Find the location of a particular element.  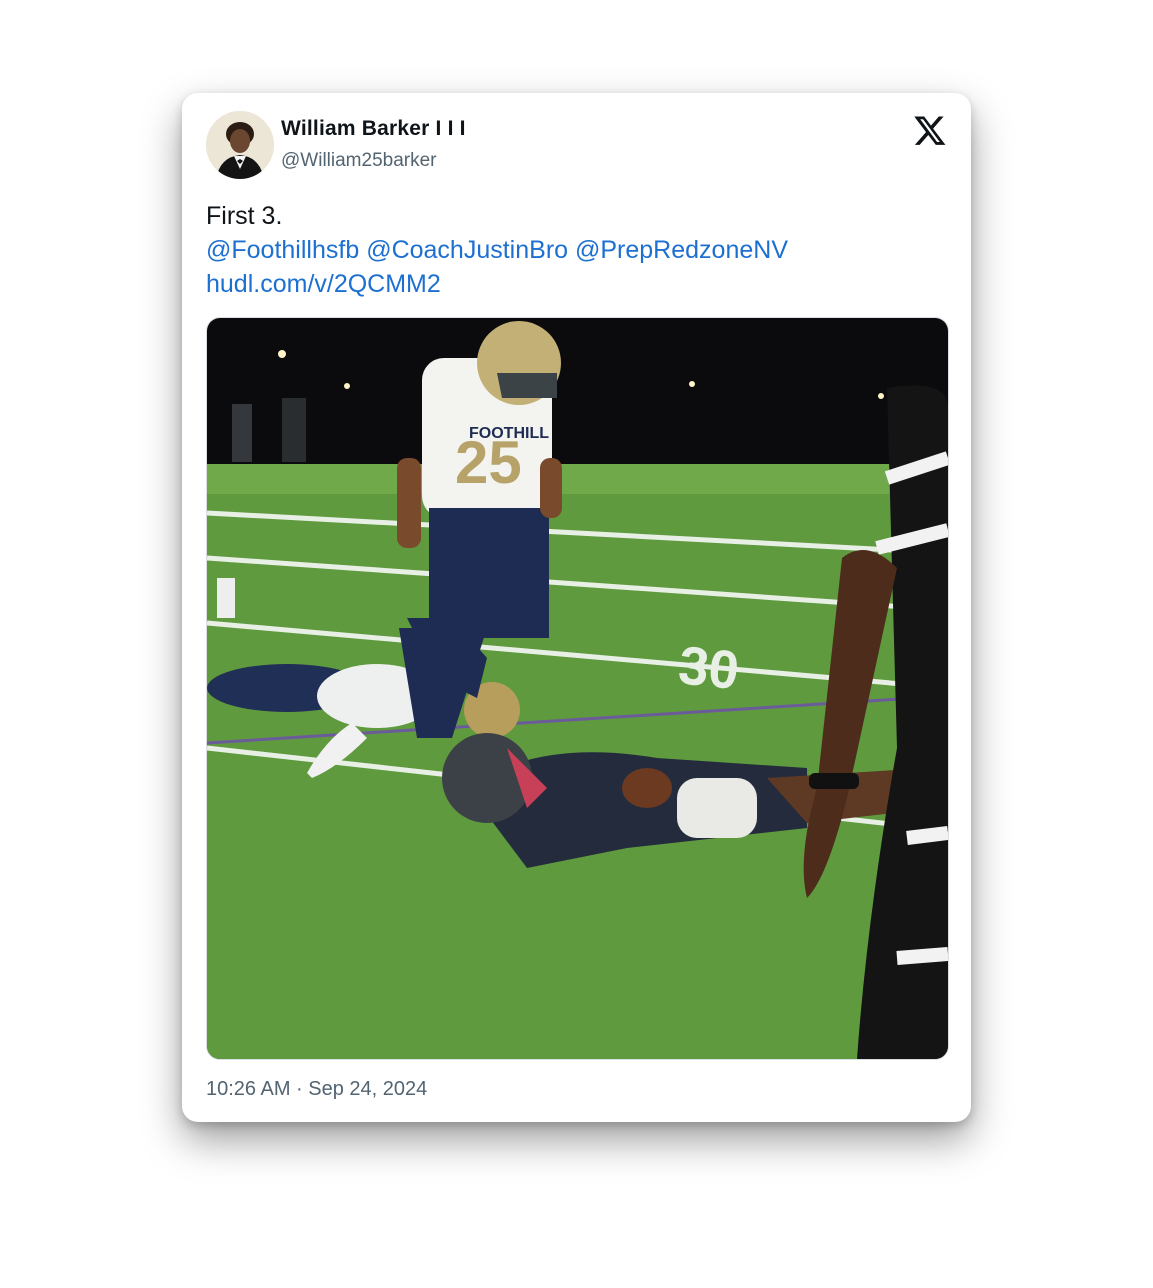

user-handle: @William25barker is located at coordinates (359, 161).